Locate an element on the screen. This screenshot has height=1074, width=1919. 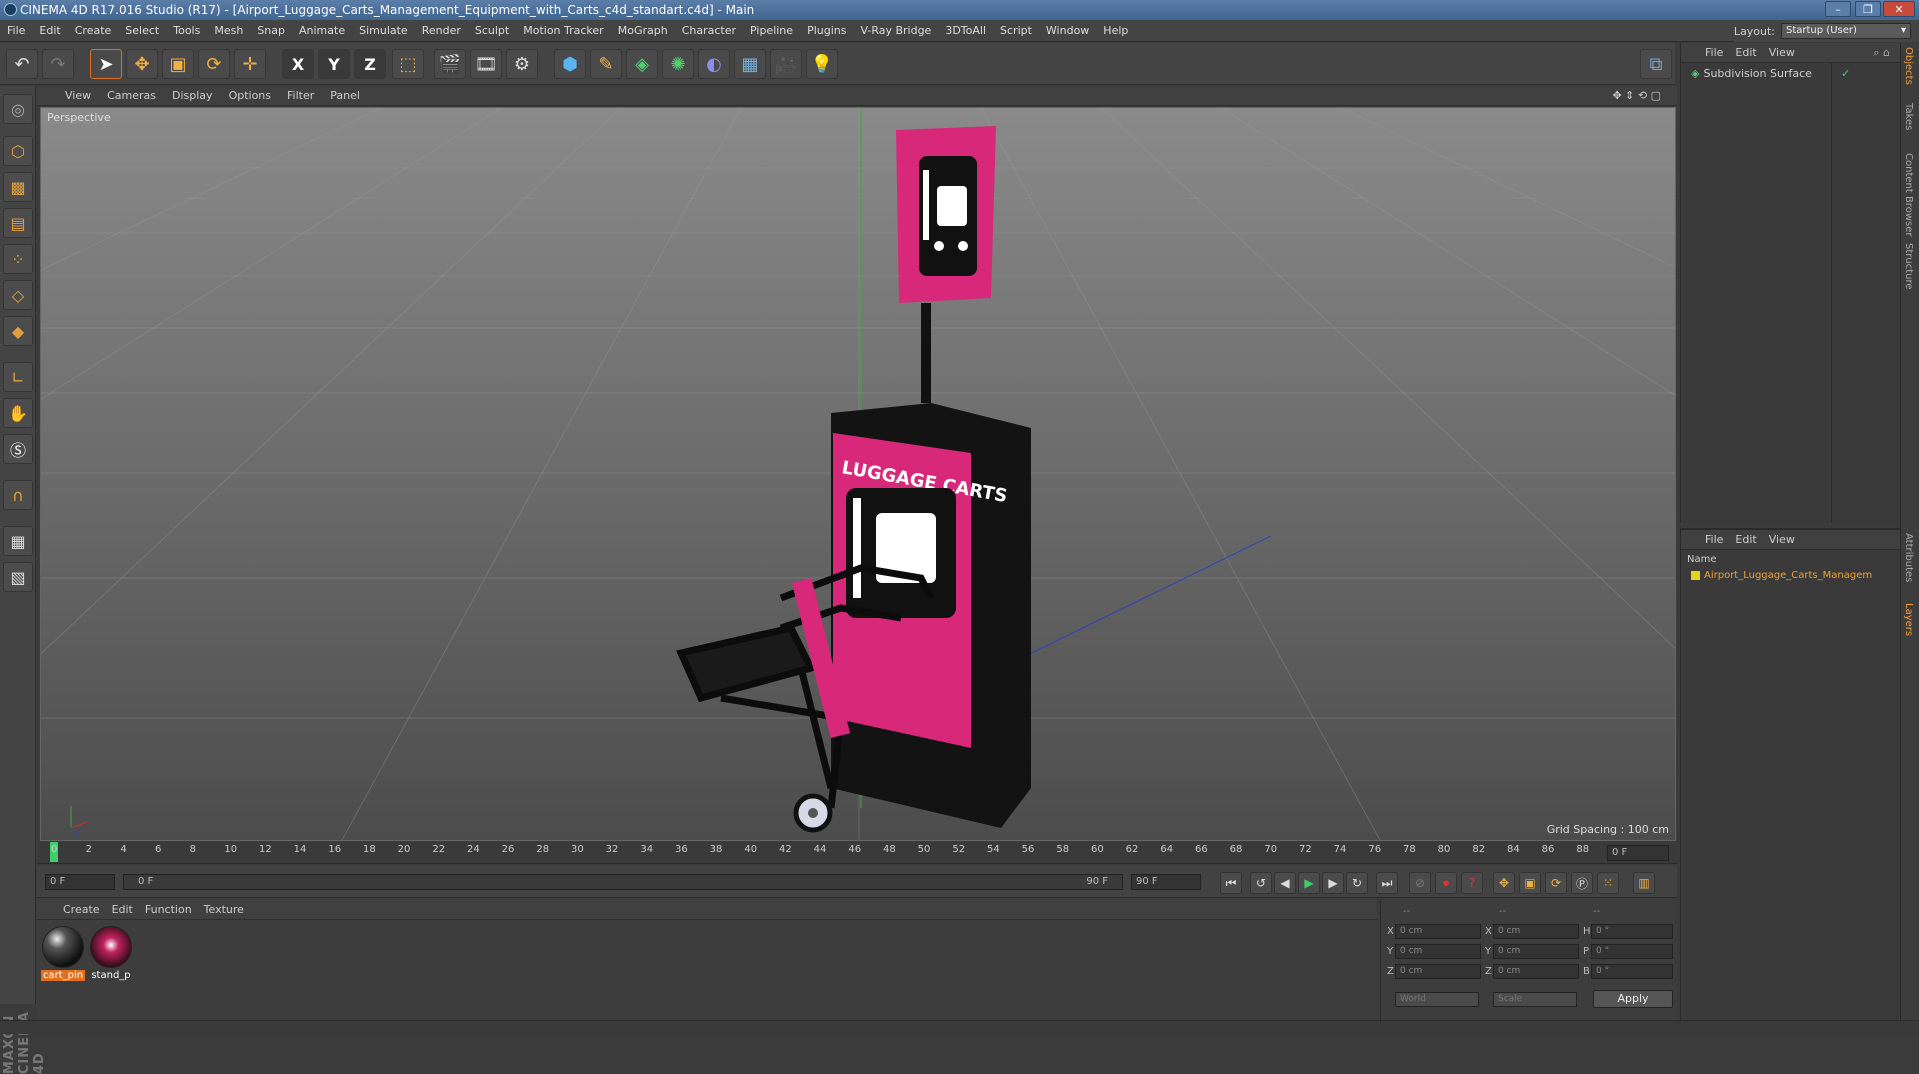
menu-character: Character is located at coordinates (709, 31).